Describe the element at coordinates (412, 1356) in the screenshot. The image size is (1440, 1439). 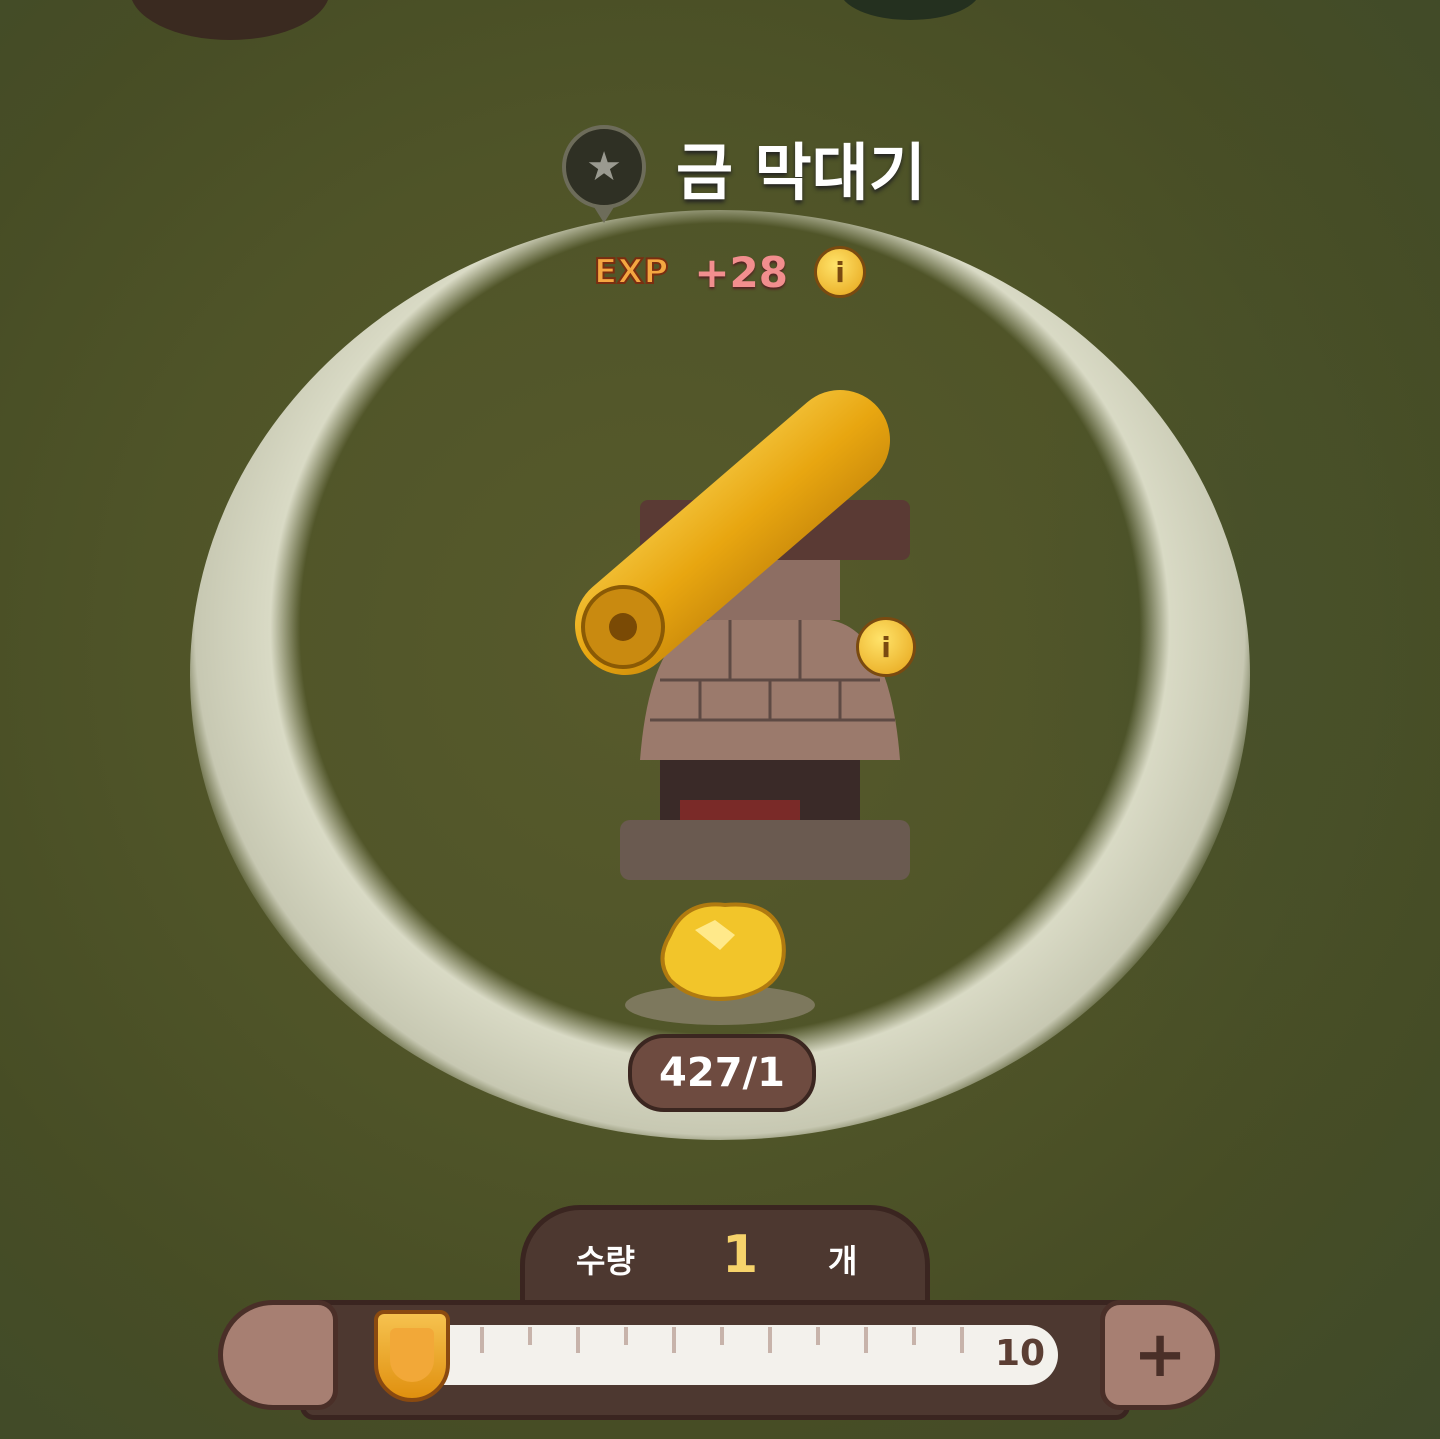
I see `quantity-slider-thumb` at that location.